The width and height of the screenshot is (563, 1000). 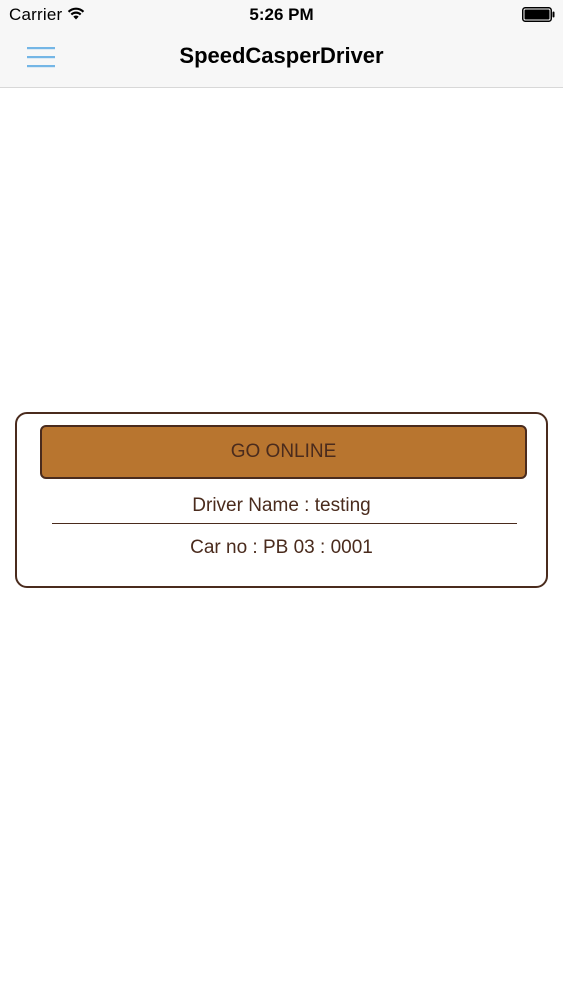 I want to click on page-title: SpeedCasperDriver, so click(x=281, y=55).